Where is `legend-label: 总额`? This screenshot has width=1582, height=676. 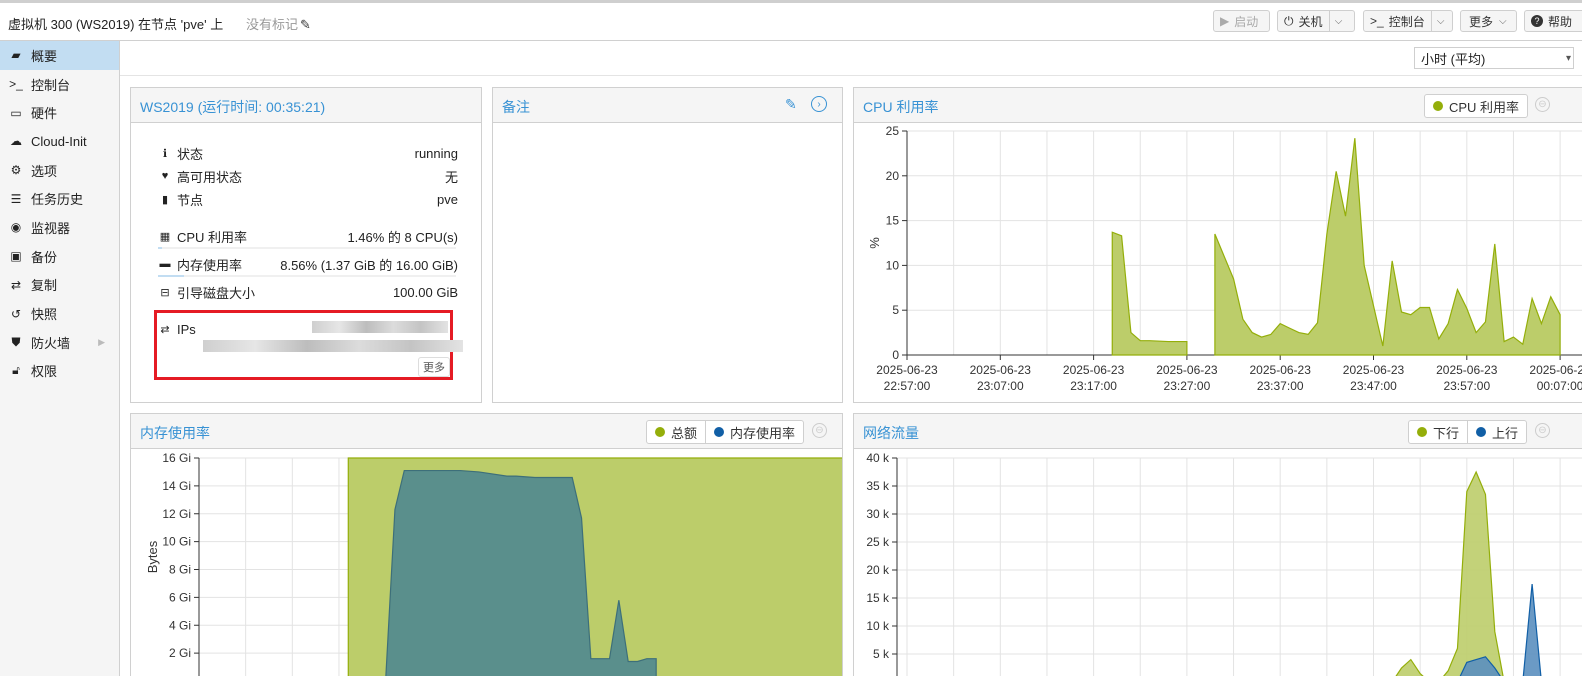
legend-label: 总额 is located at coordinates (684, 433).